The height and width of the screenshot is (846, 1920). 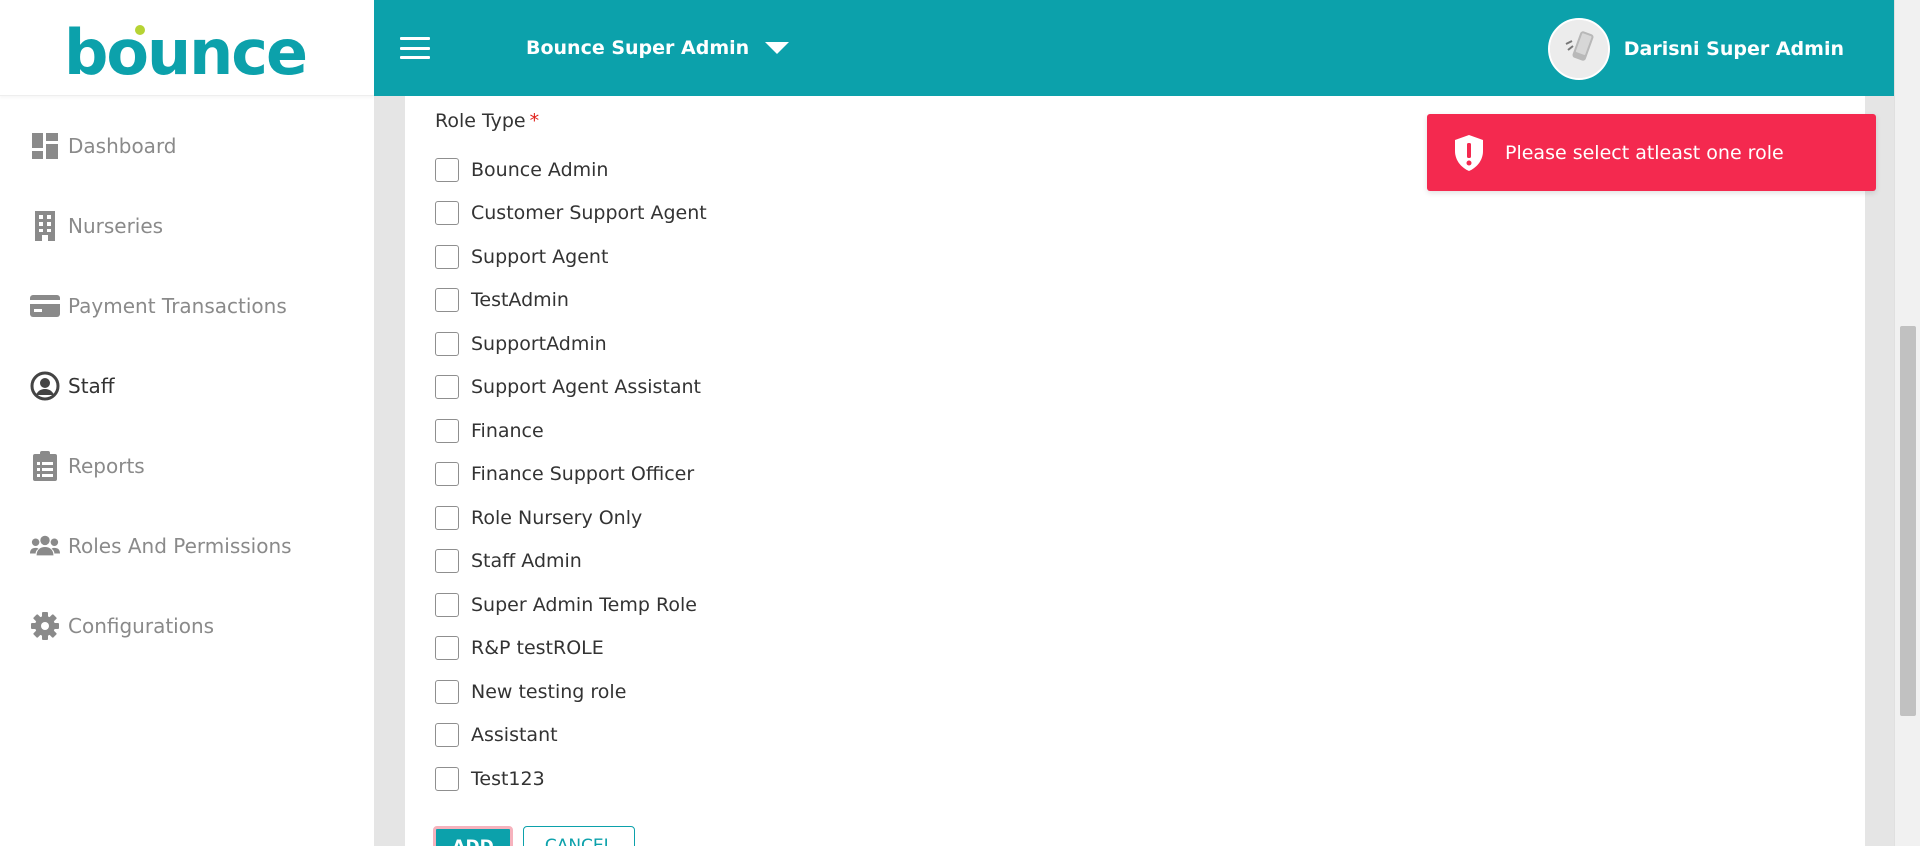 What do you see at coordinates (540, 169) in the screenshot?
I see `role-label: Bounce Admin` at bounding box center [540, 169].